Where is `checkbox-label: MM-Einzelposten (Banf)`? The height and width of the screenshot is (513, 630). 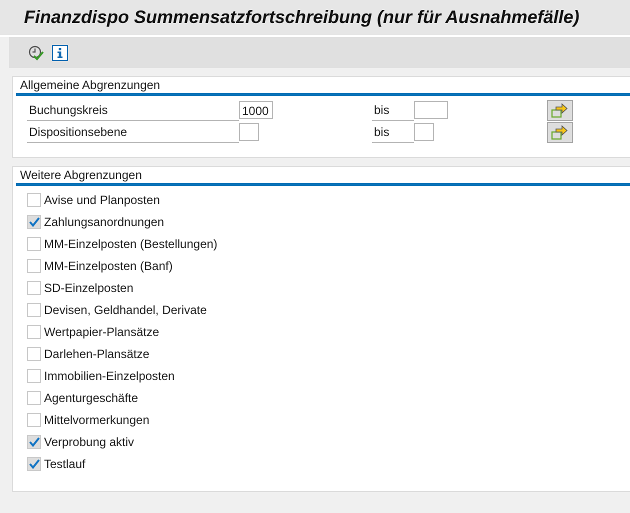 checkbox-label: MM-Einzelposten (Banf) is located at coordinates (108, 266).